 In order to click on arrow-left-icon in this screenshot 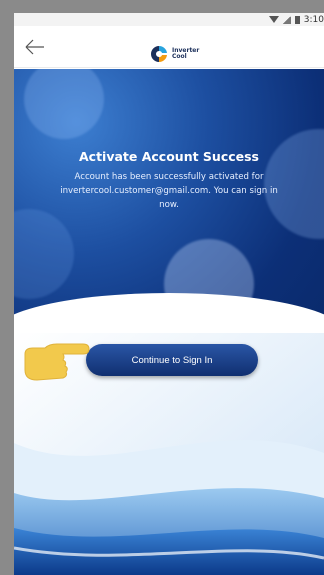, I will do `click(34, 47)`.